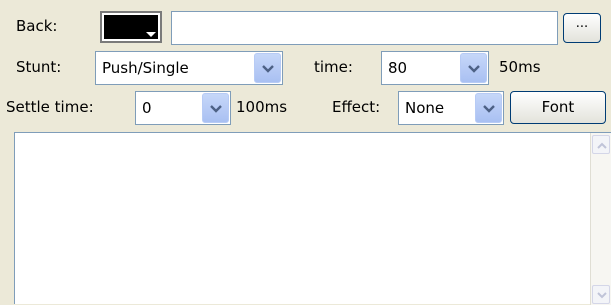  What do you see at coordinates (435, 68) in the screenshot?
I see `time-select: 80` at bounding box center [435, 68].